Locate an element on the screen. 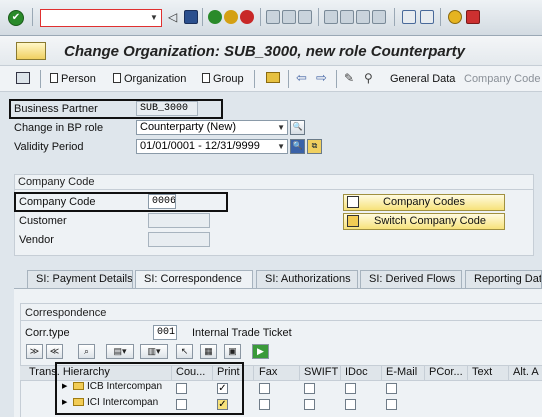  print-dropdown-icon: ▤▾ is located at coordinates (120, 351).